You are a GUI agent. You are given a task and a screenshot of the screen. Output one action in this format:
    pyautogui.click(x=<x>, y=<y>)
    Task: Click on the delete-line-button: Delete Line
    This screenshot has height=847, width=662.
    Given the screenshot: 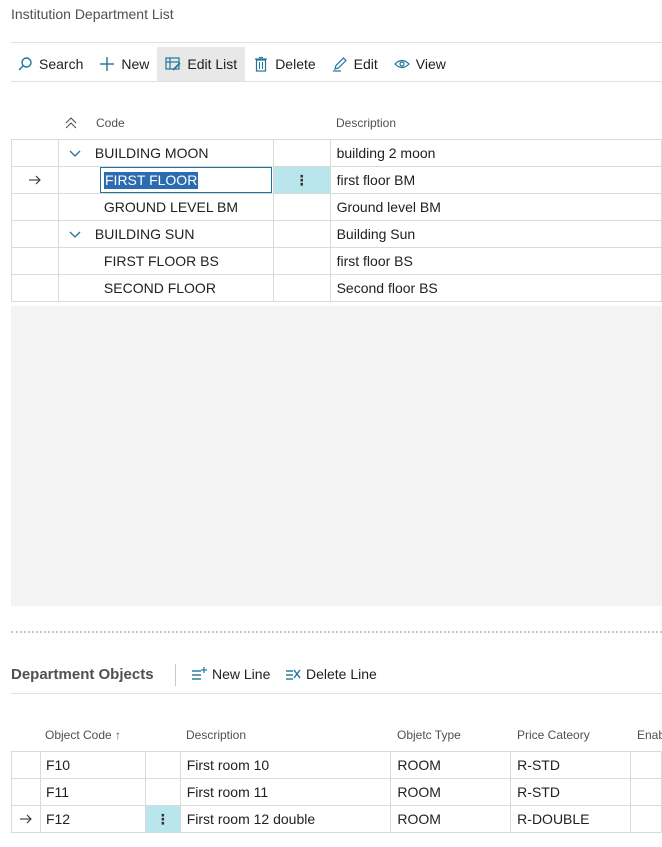 What is the action you would take?
    pyautogui.click(x=331, y=674)
    